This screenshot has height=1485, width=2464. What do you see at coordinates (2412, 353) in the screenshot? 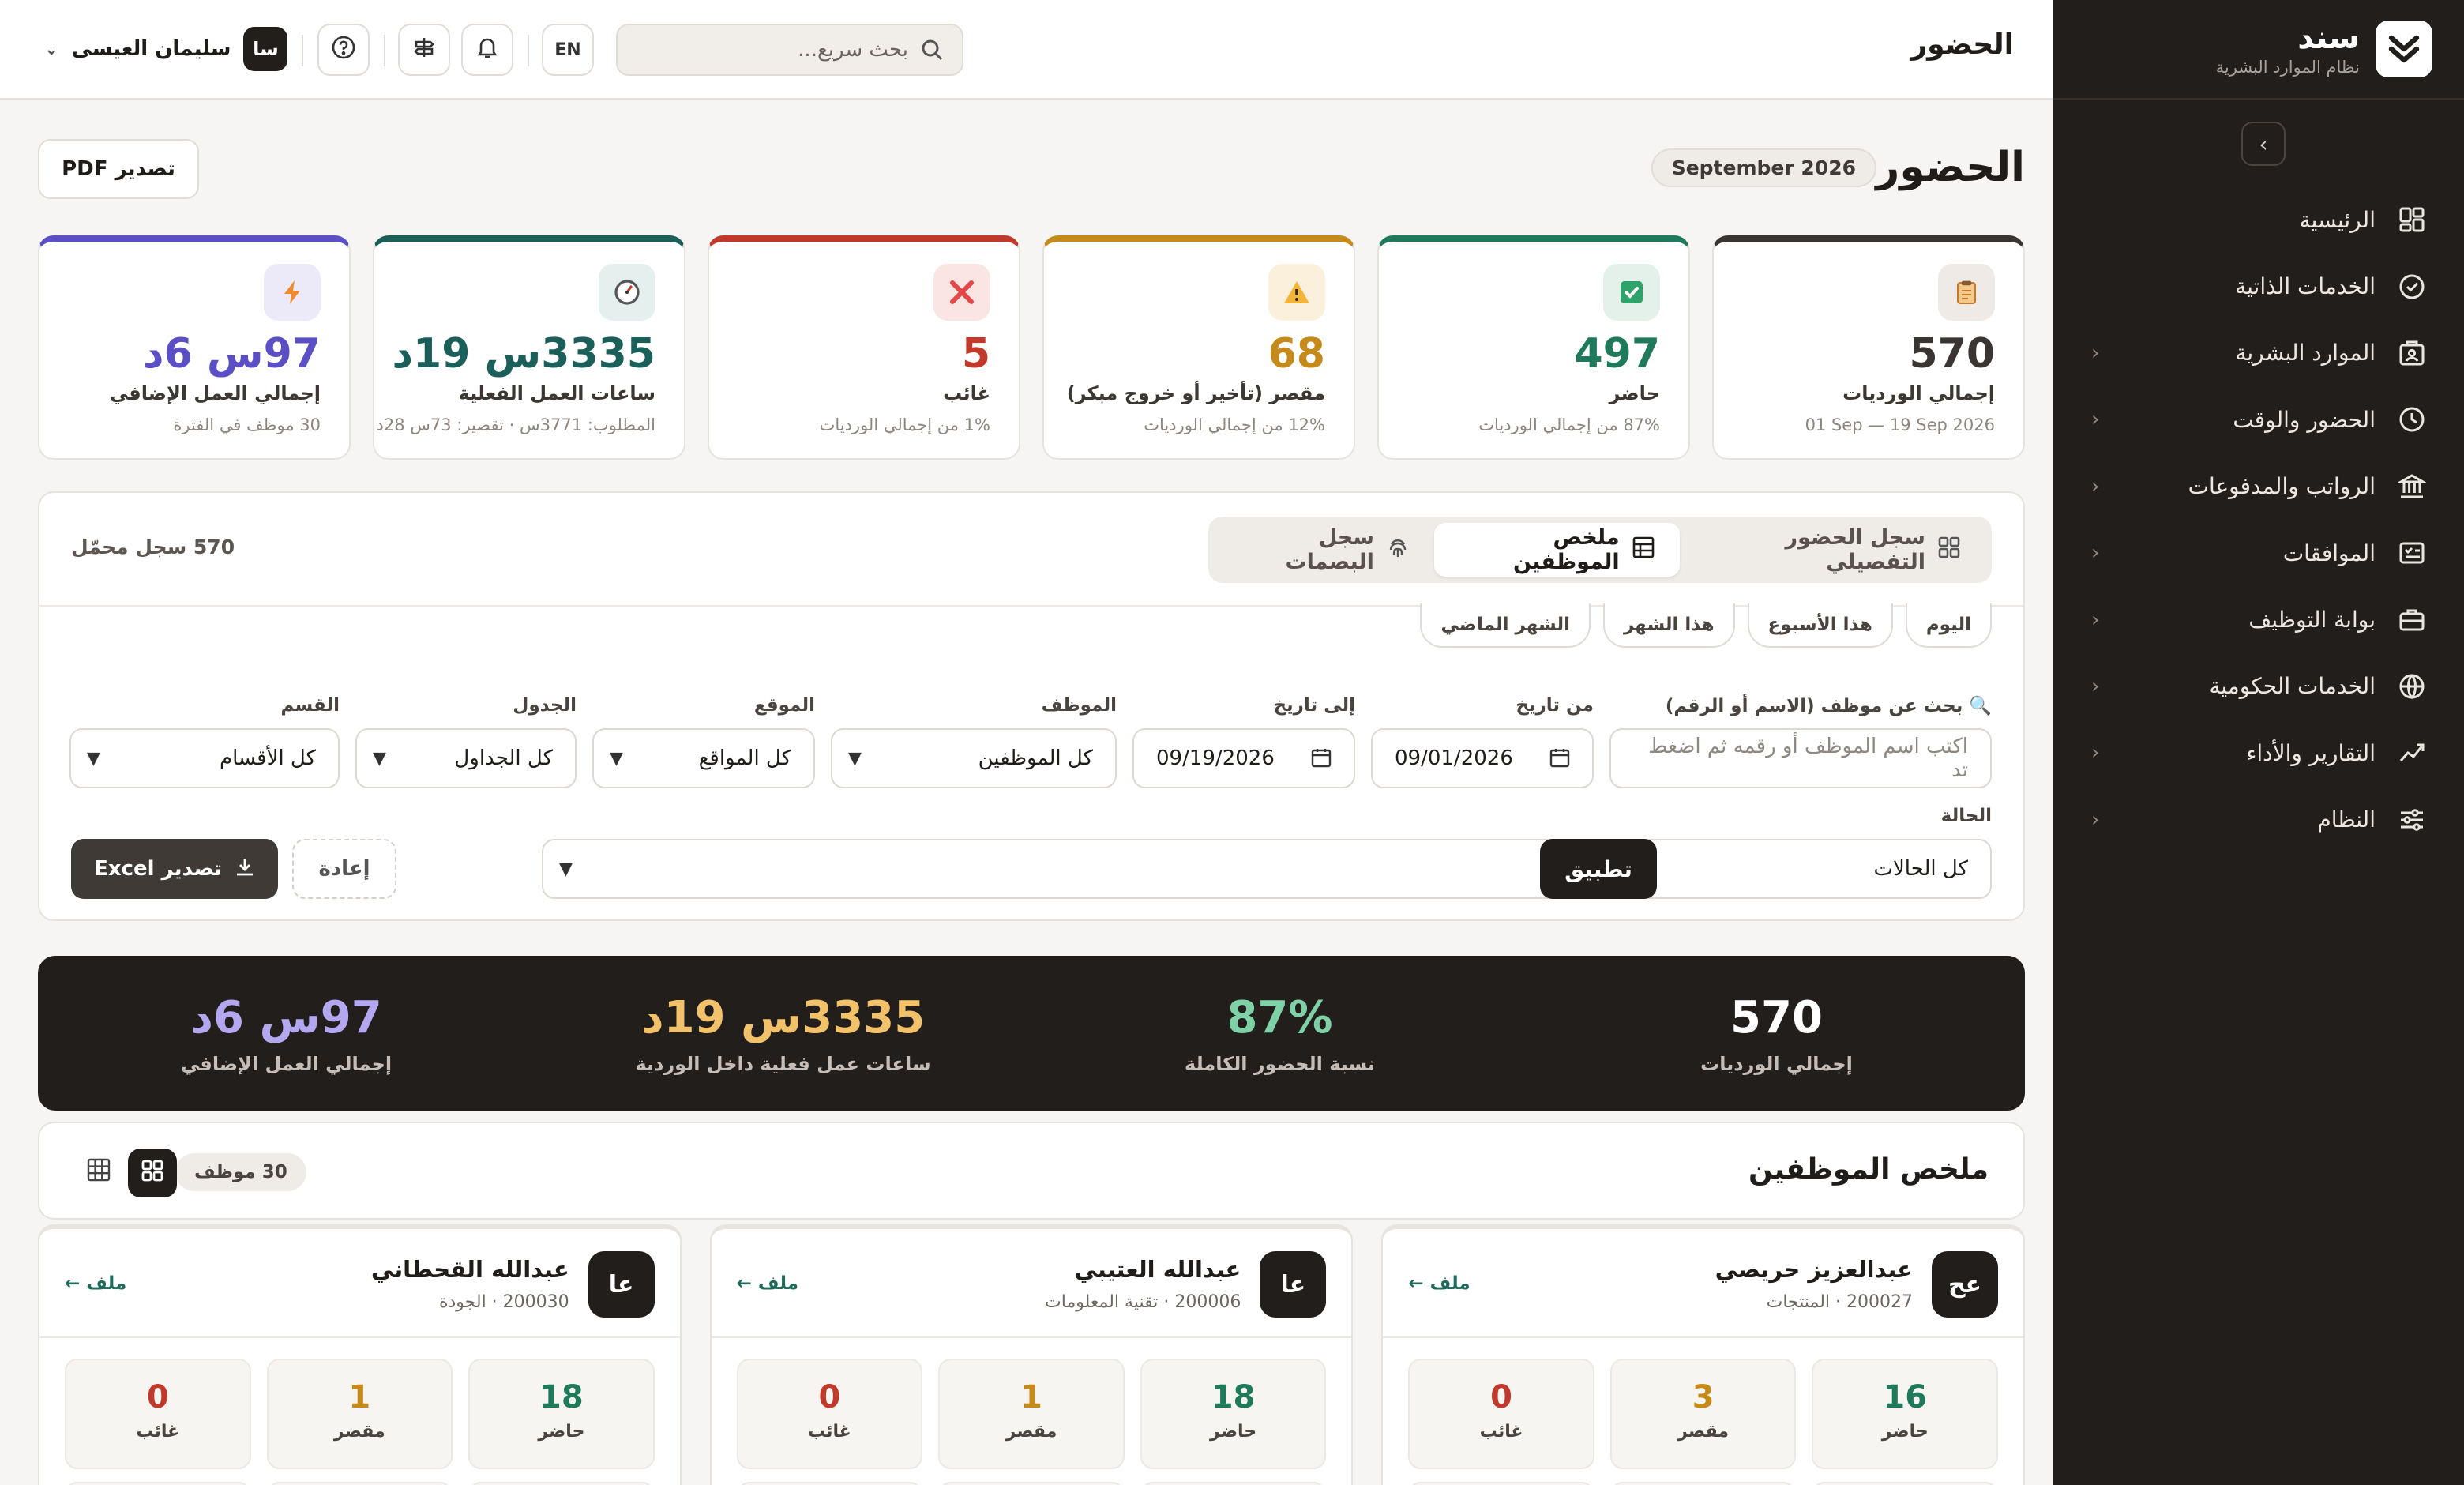
I see `hr-icon` at bounding box center [2412, 353].